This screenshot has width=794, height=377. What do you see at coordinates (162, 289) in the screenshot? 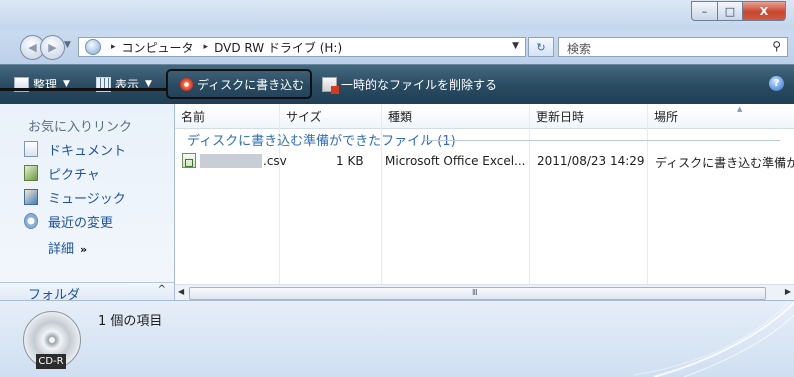
I see `collapse-icon: ^` at bounding box center [162, 289].